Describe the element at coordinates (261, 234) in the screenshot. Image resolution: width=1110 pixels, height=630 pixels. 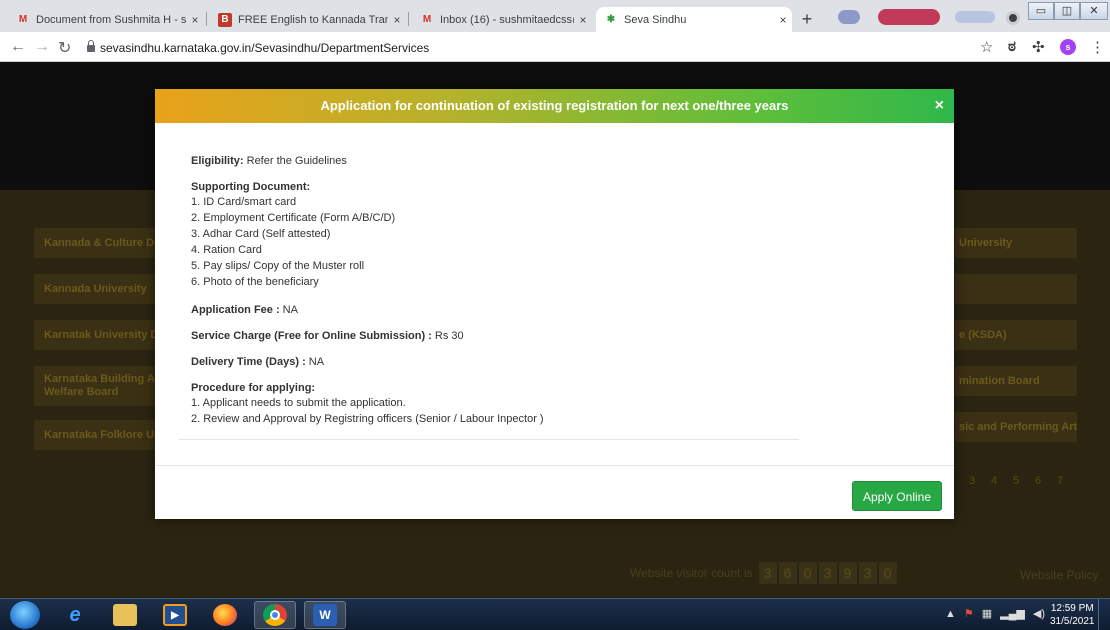
I see `list-item: 3. Adhar Card (Self attested)` at that location.